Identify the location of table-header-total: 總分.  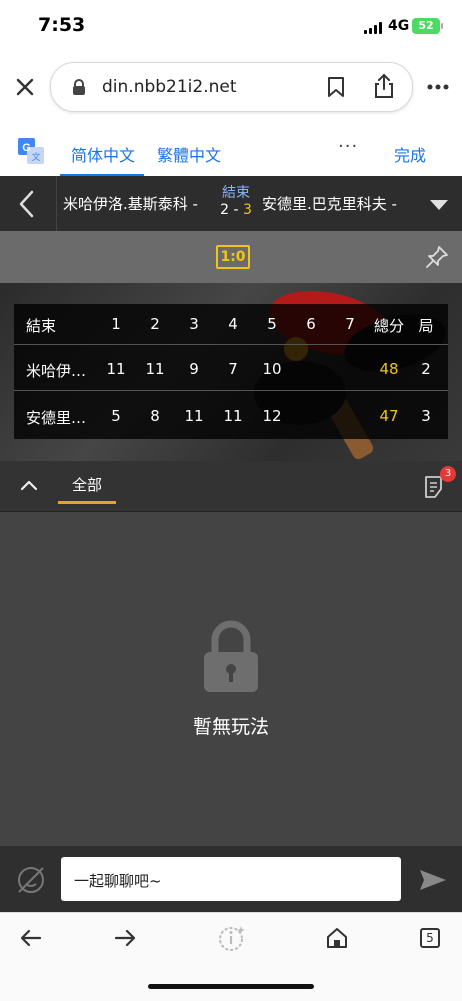
(388, 326).